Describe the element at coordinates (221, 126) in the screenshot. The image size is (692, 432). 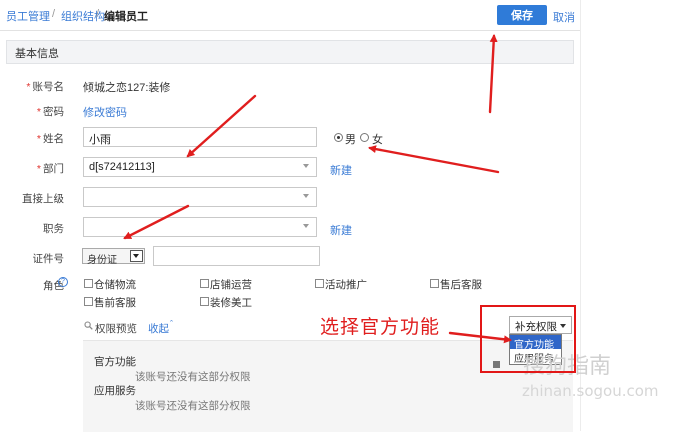
I see `arrow-to-department` at that location.